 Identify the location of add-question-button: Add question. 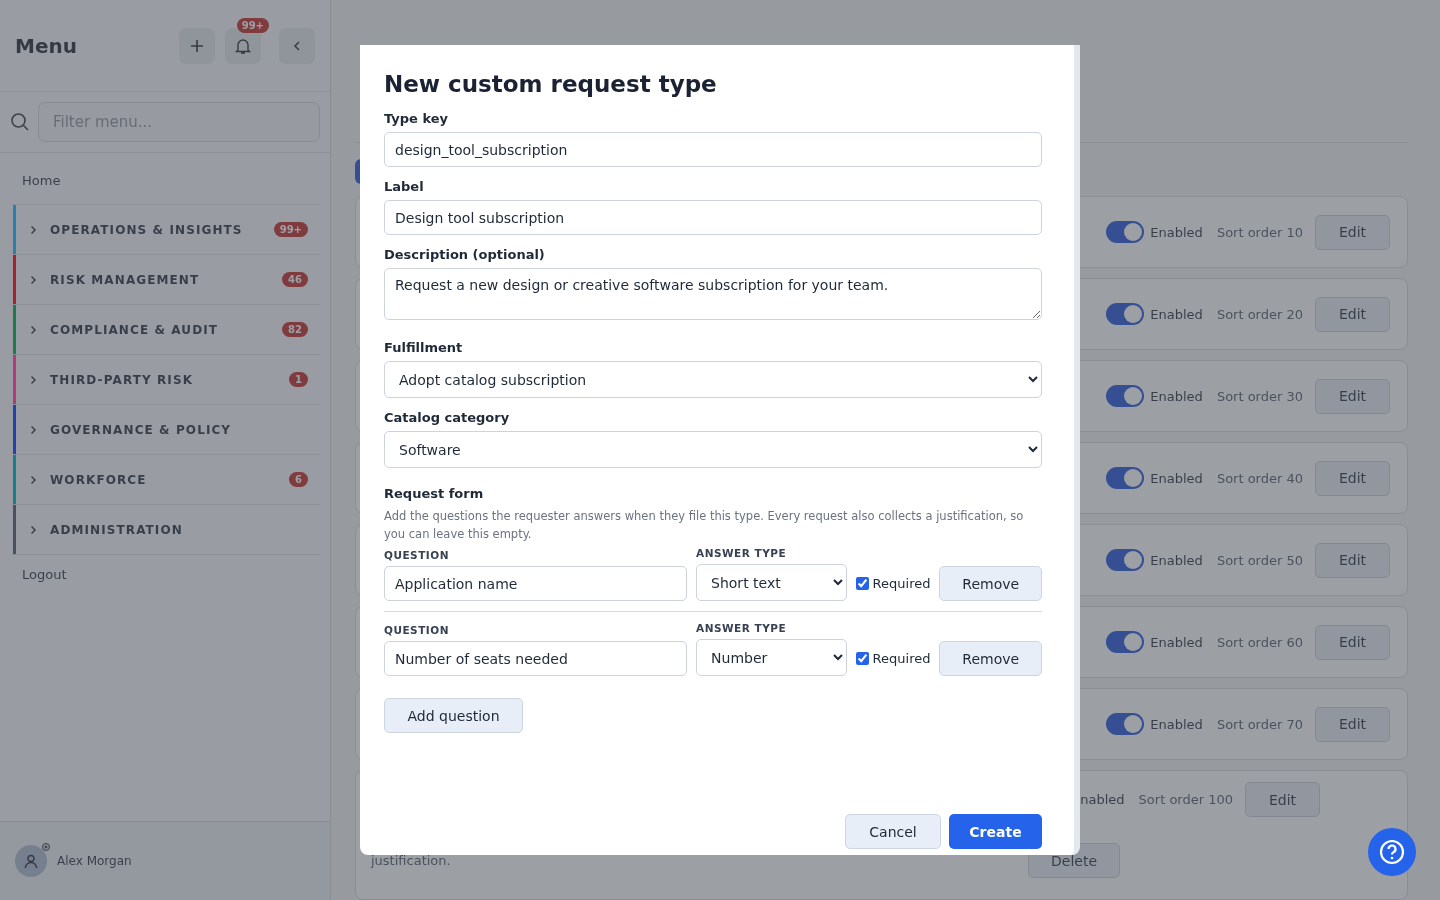
(453, 715).